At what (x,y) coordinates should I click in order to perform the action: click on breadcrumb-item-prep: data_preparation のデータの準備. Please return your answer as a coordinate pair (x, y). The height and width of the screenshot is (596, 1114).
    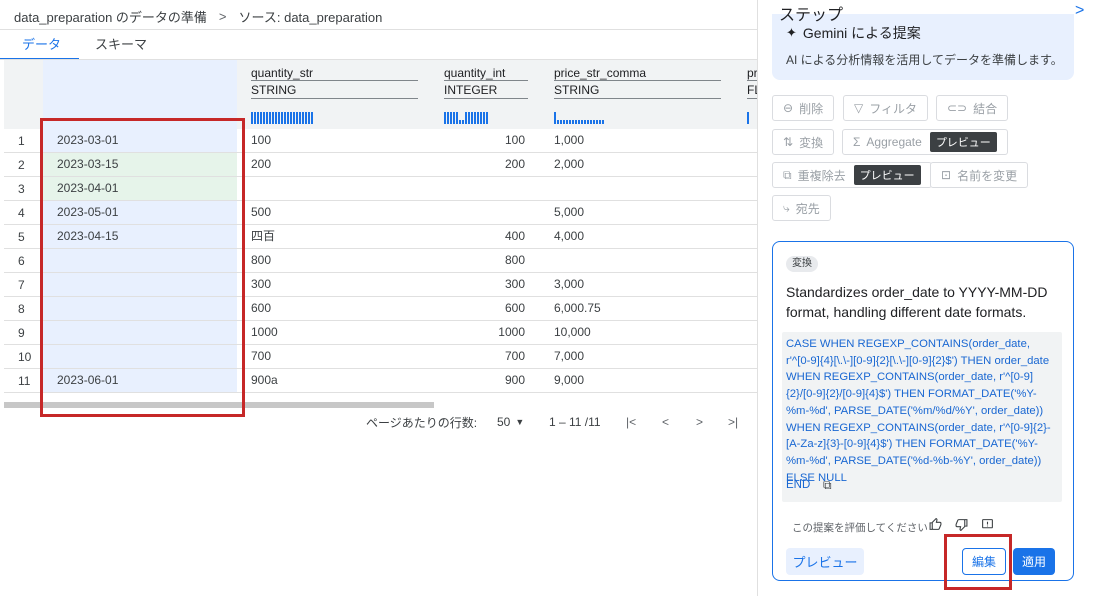
    Looking at the image, I should click on (110, 16).